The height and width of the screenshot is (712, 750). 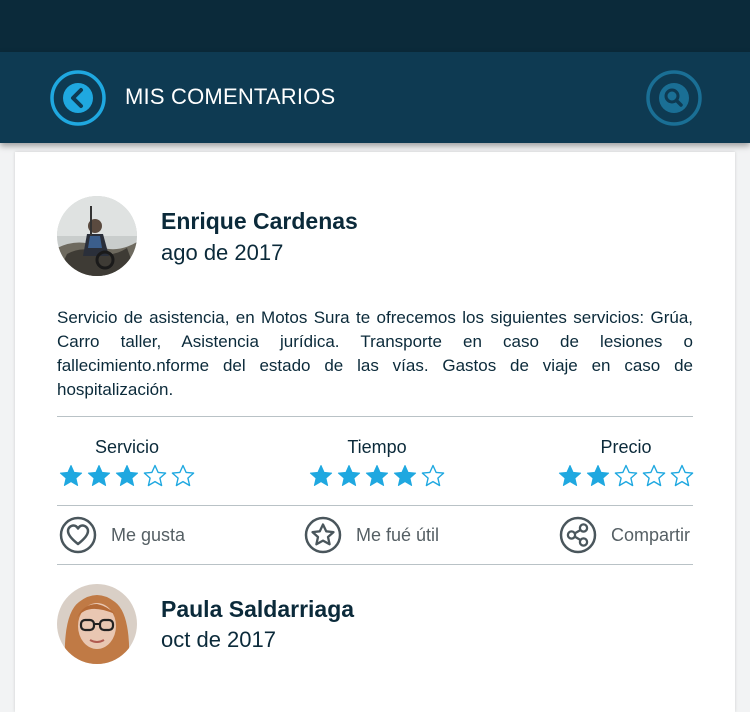 What do you see at coordinates (218, 639) in the screenshot?
I see `review-date: oct de 2017` at bounding box center [218, 639].